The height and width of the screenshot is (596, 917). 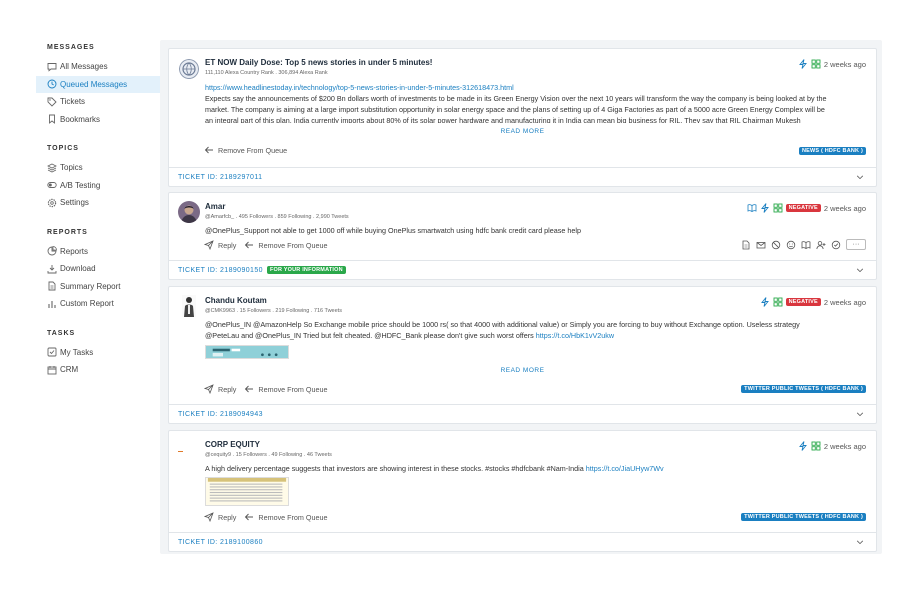 I want to click on bookmark-icon, so click(x=52, y=119).